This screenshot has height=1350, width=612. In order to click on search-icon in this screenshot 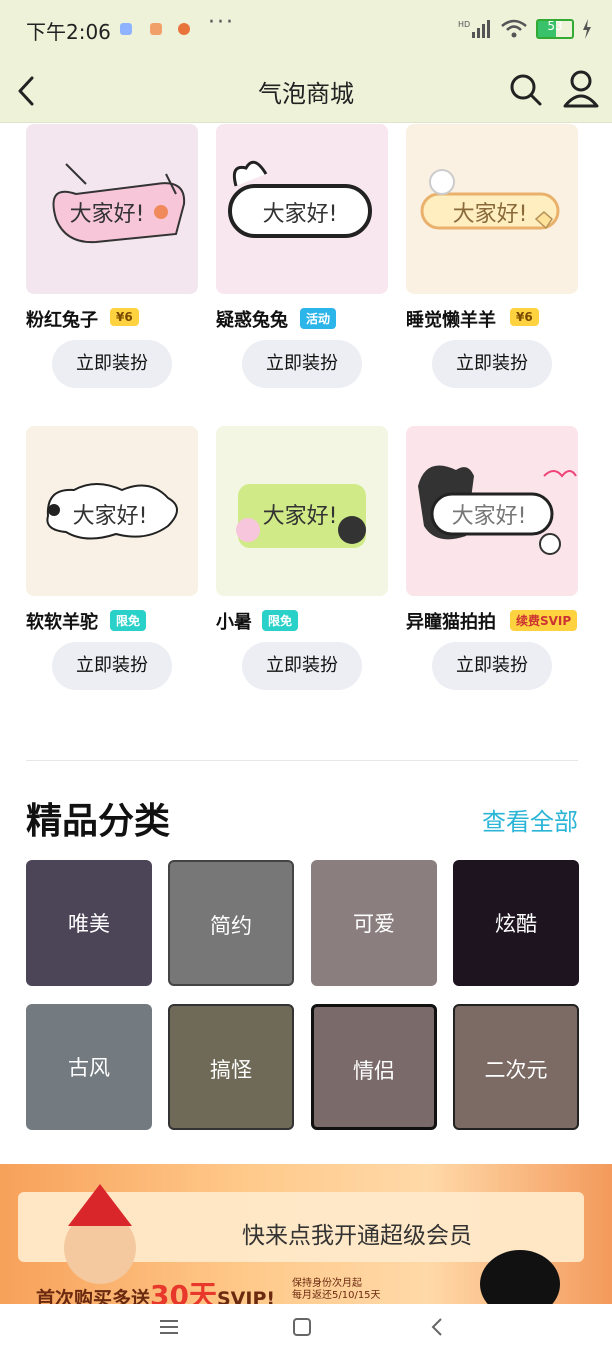, I will do `click(526, 90)`.